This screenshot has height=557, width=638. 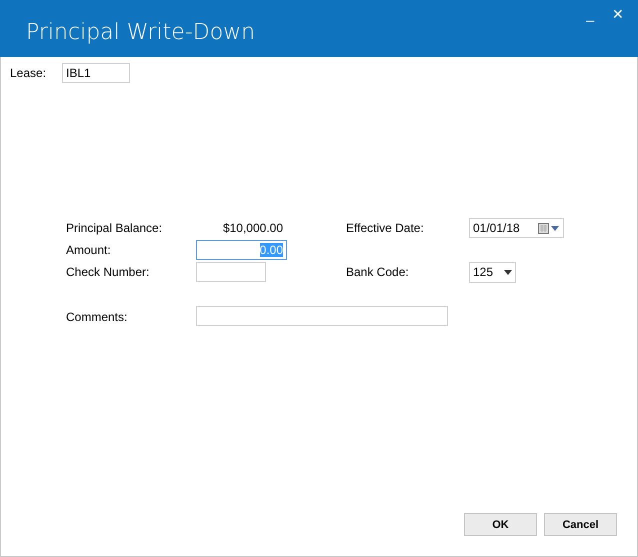 What do you see at coordinates (322, 316) in the screenshot?
I see `comments-field` at bounding box center [322, 316].